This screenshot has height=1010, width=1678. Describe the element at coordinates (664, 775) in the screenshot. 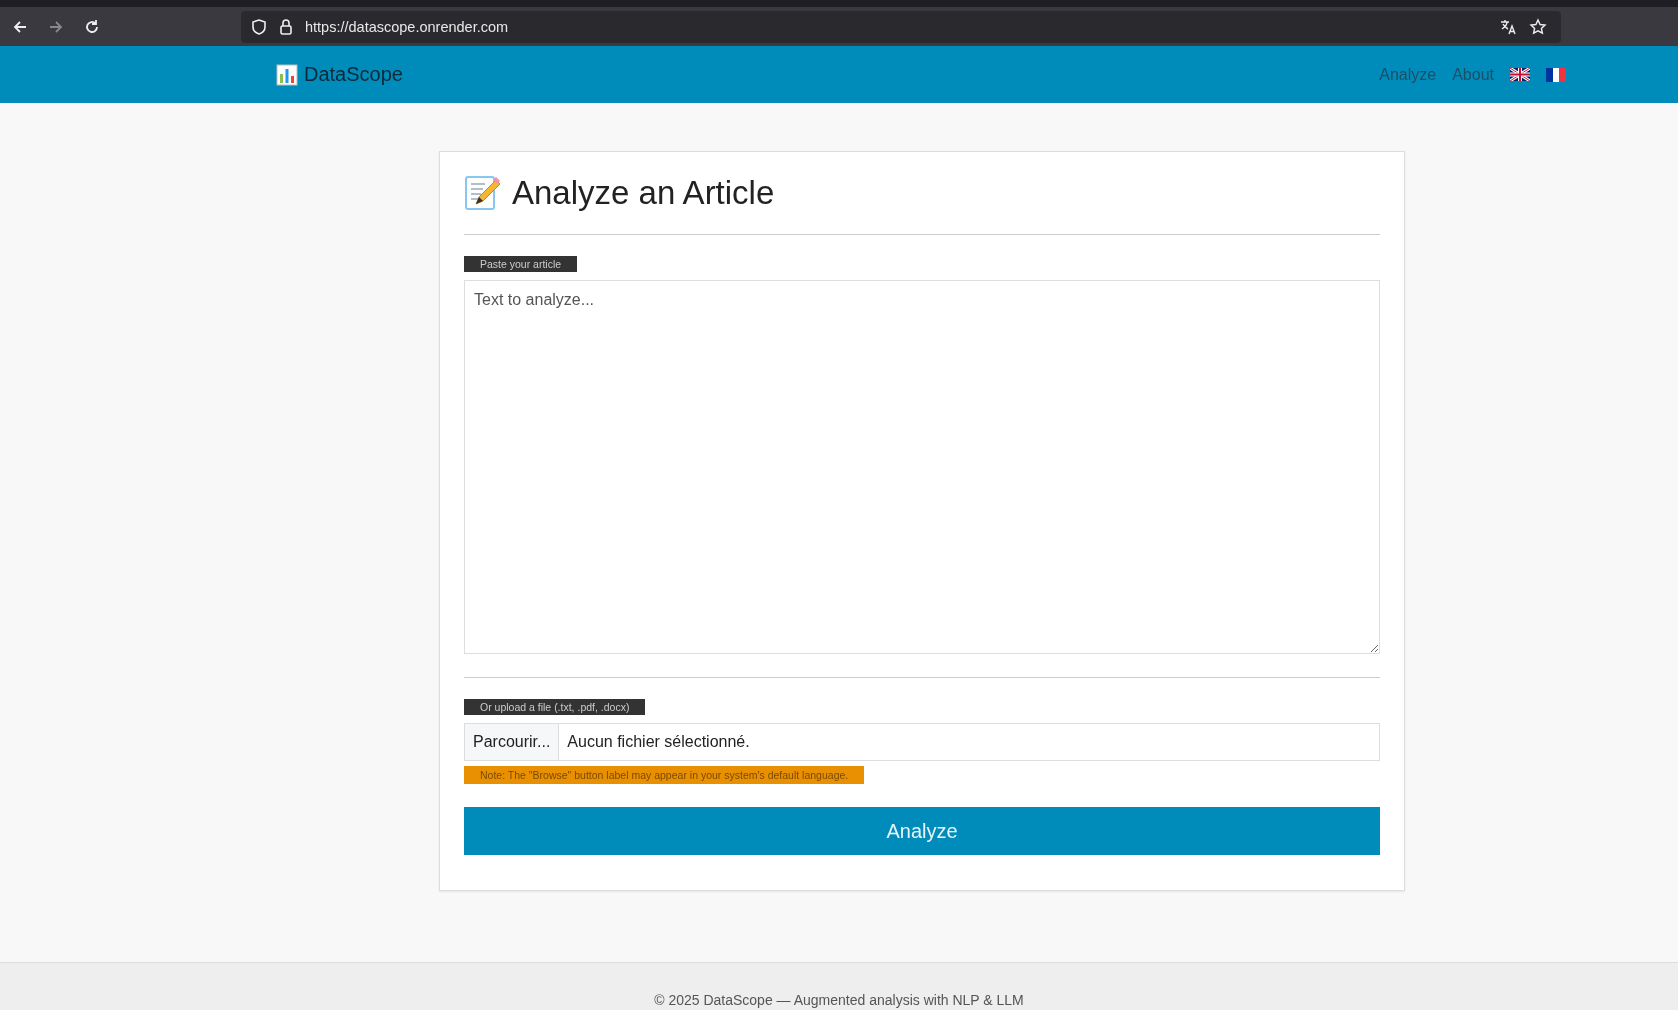

I see `note-banner: Note: The "Browse" button label may appear in your system's default language.` at that location.